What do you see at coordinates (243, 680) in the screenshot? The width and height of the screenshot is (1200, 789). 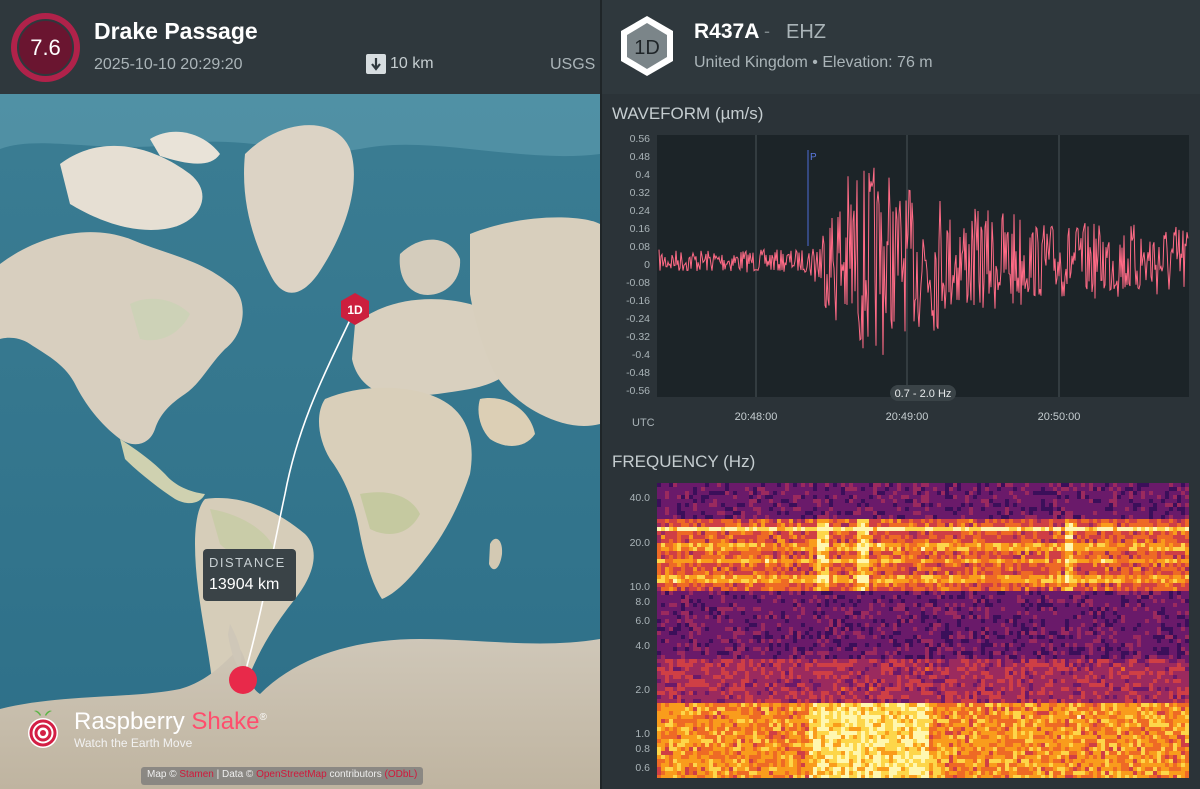 I see `epicenter-marker` at bounding box center [243, 680].